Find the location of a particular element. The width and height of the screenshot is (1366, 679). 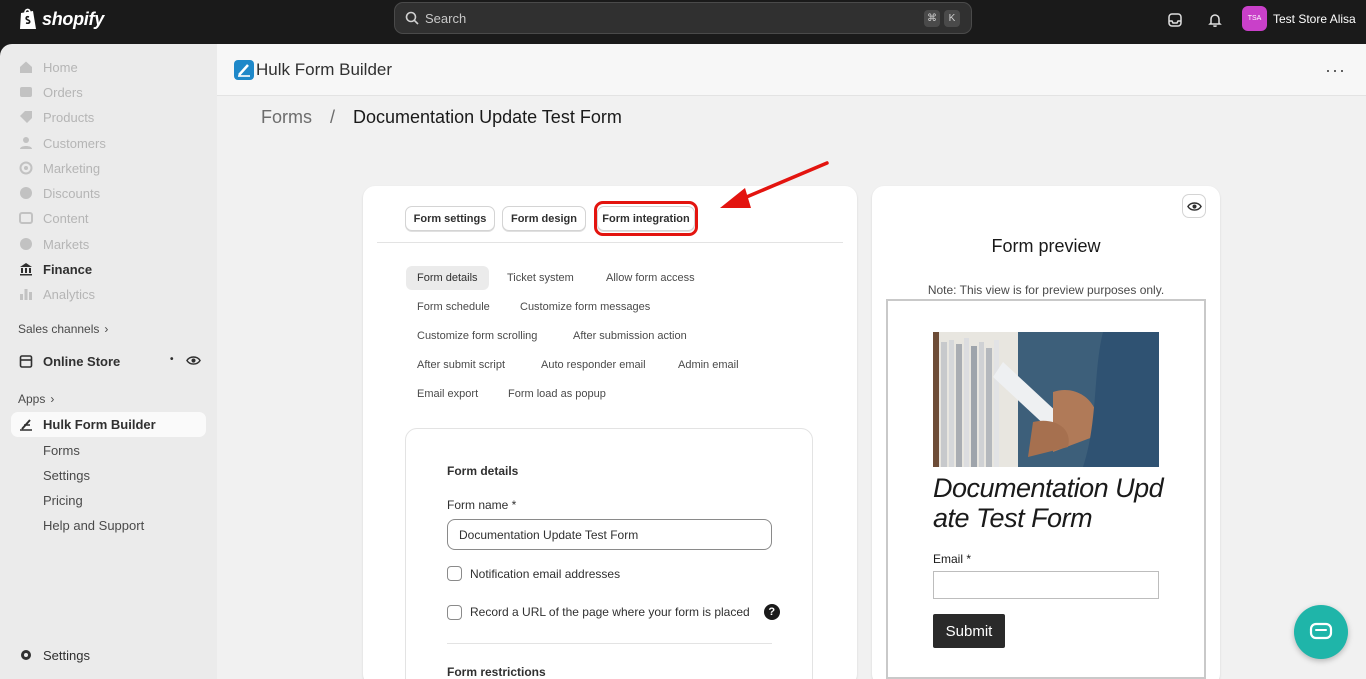

sidebar-item-marketing: Marketing is located at coordinates (59, 168).